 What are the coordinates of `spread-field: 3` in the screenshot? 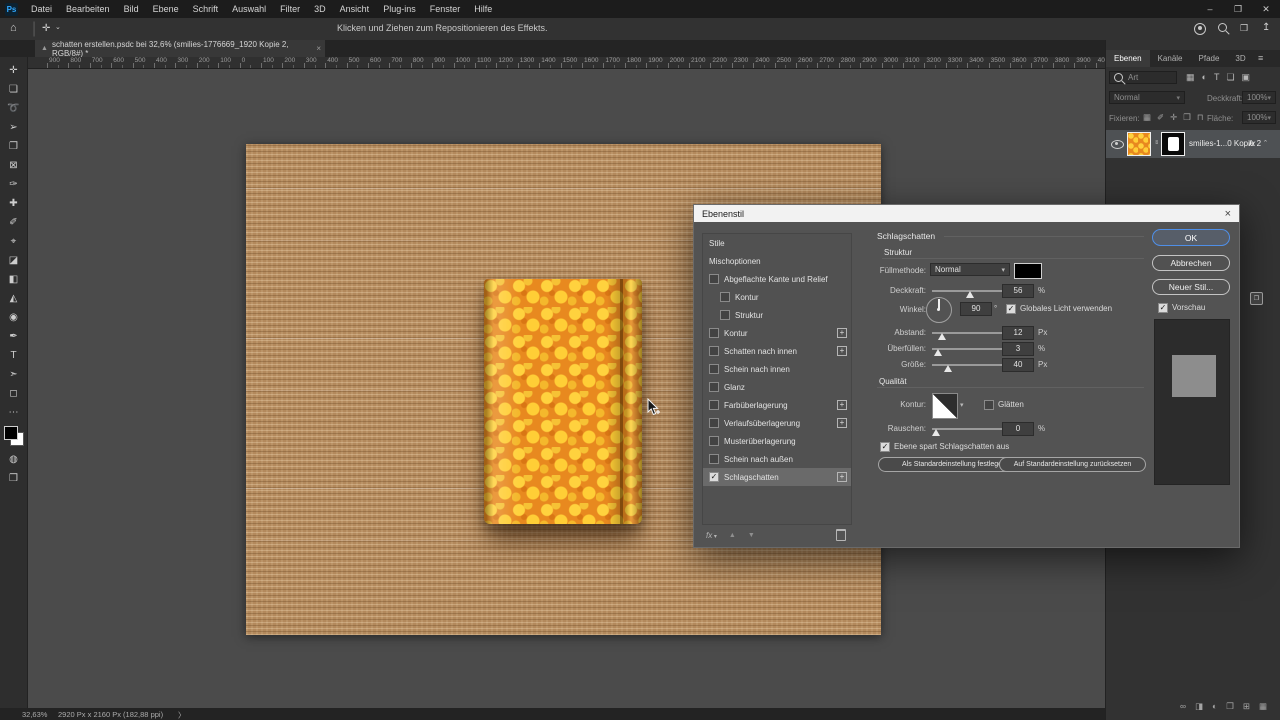 It's located at (1018, 349).